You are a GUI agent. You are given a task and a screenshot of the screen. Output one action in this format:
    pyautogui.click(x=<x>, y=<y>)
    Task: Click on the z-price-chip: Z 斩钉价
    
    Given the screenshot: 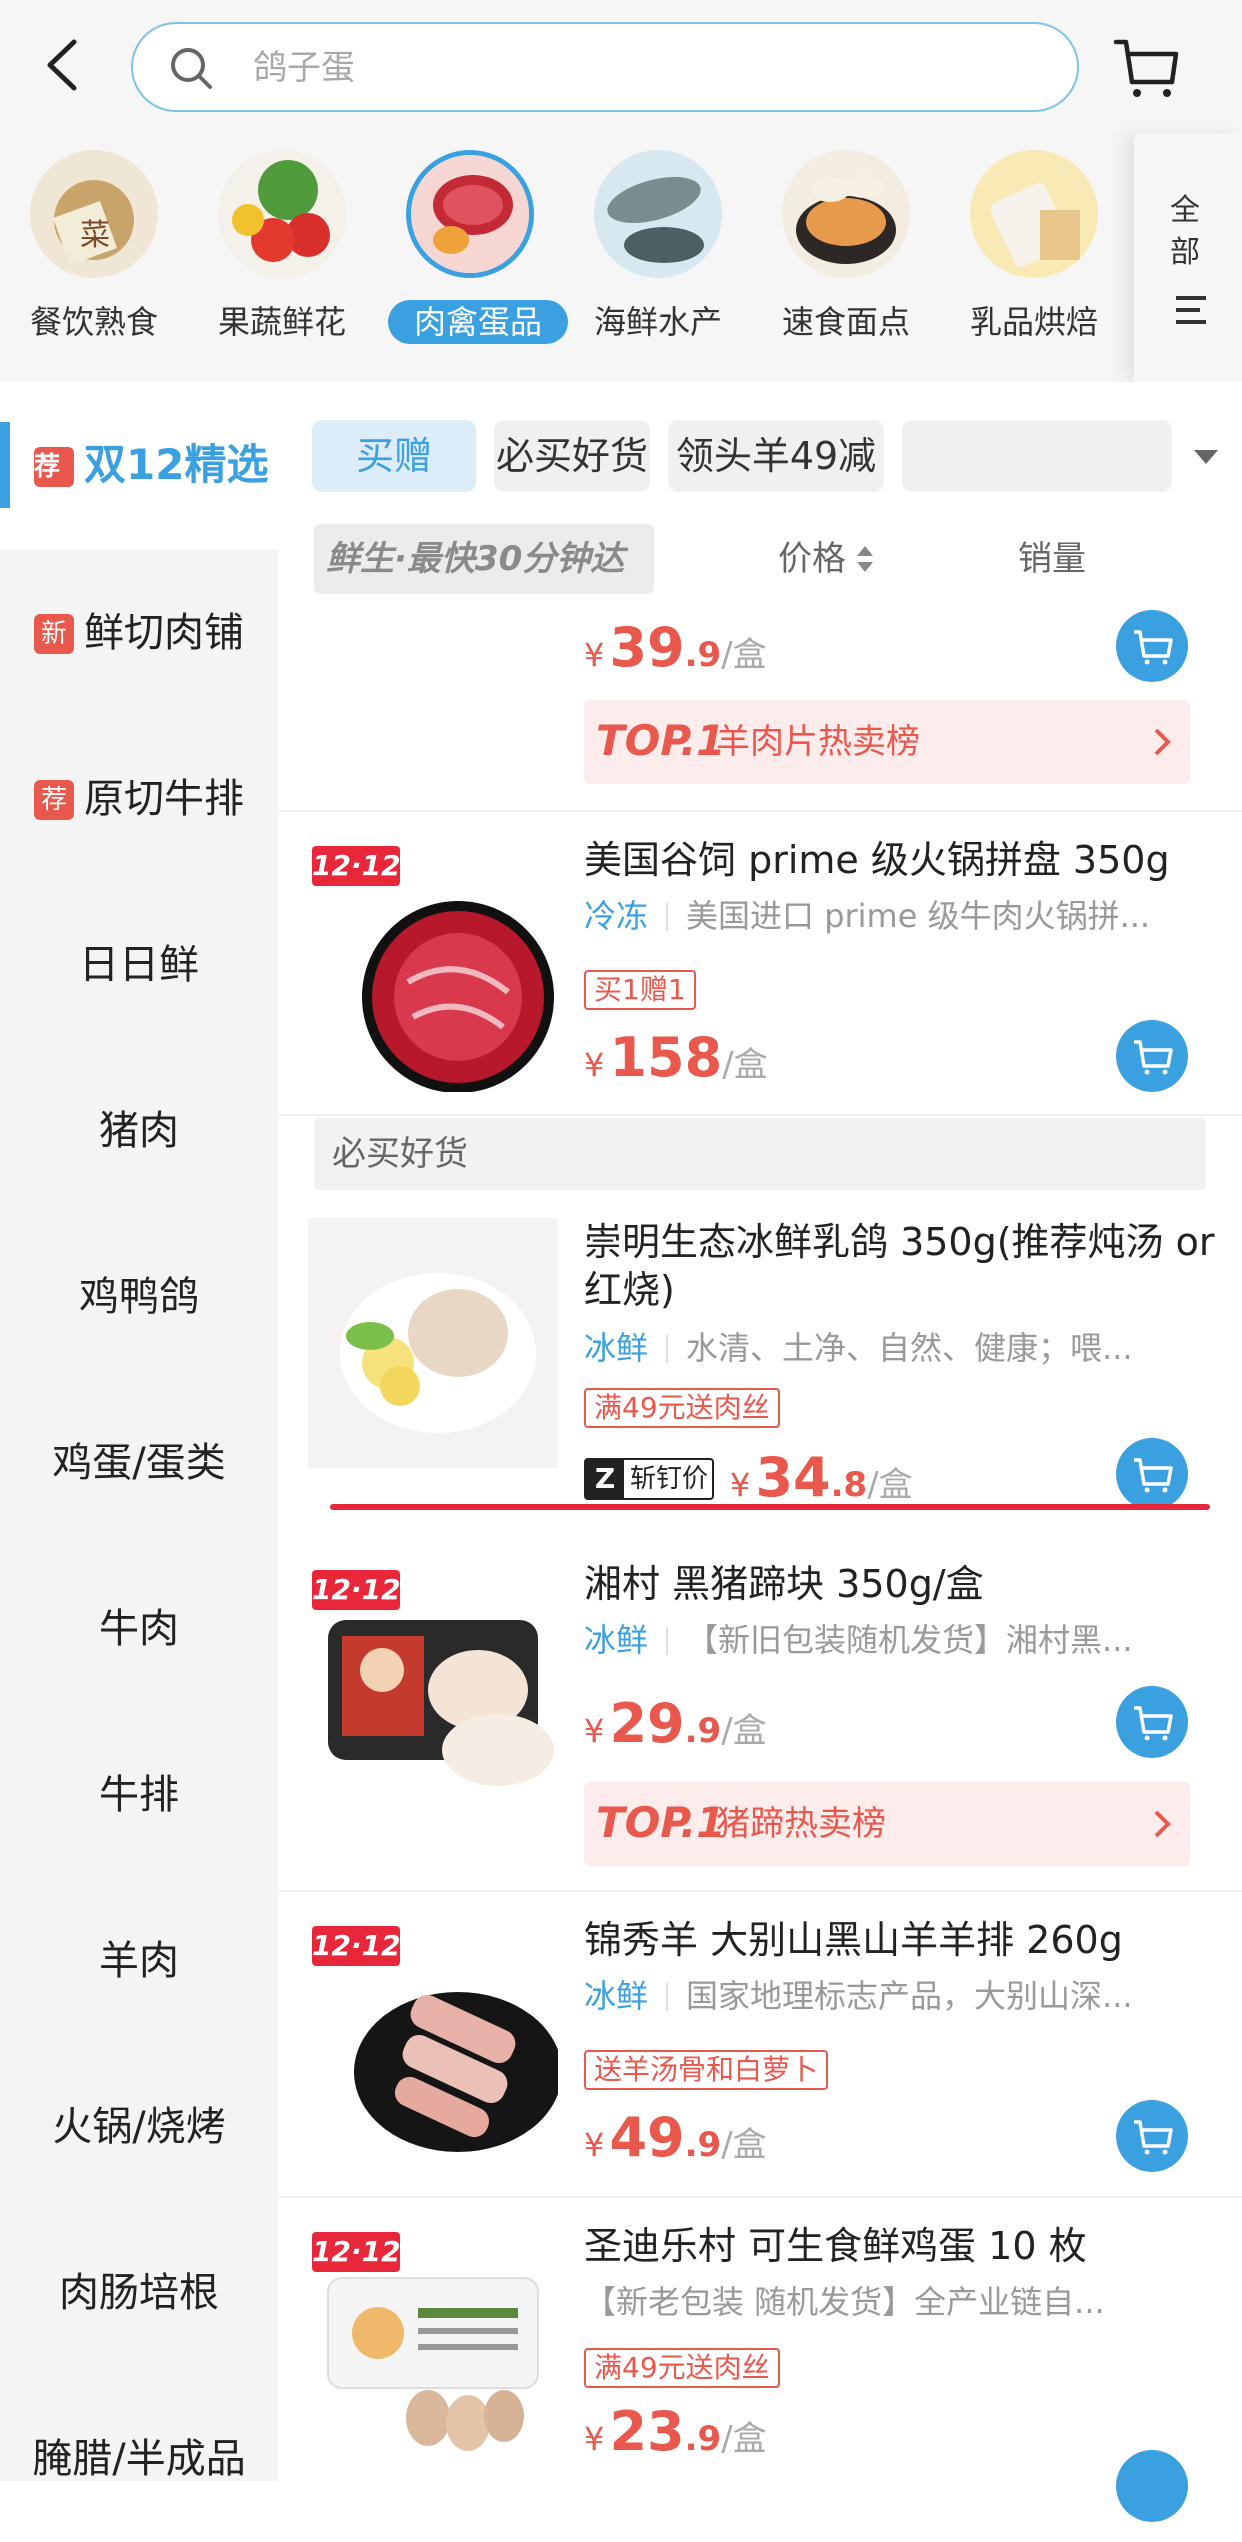 What is the action you would take?
    pyautogui.click(x=649, y=1479)
    